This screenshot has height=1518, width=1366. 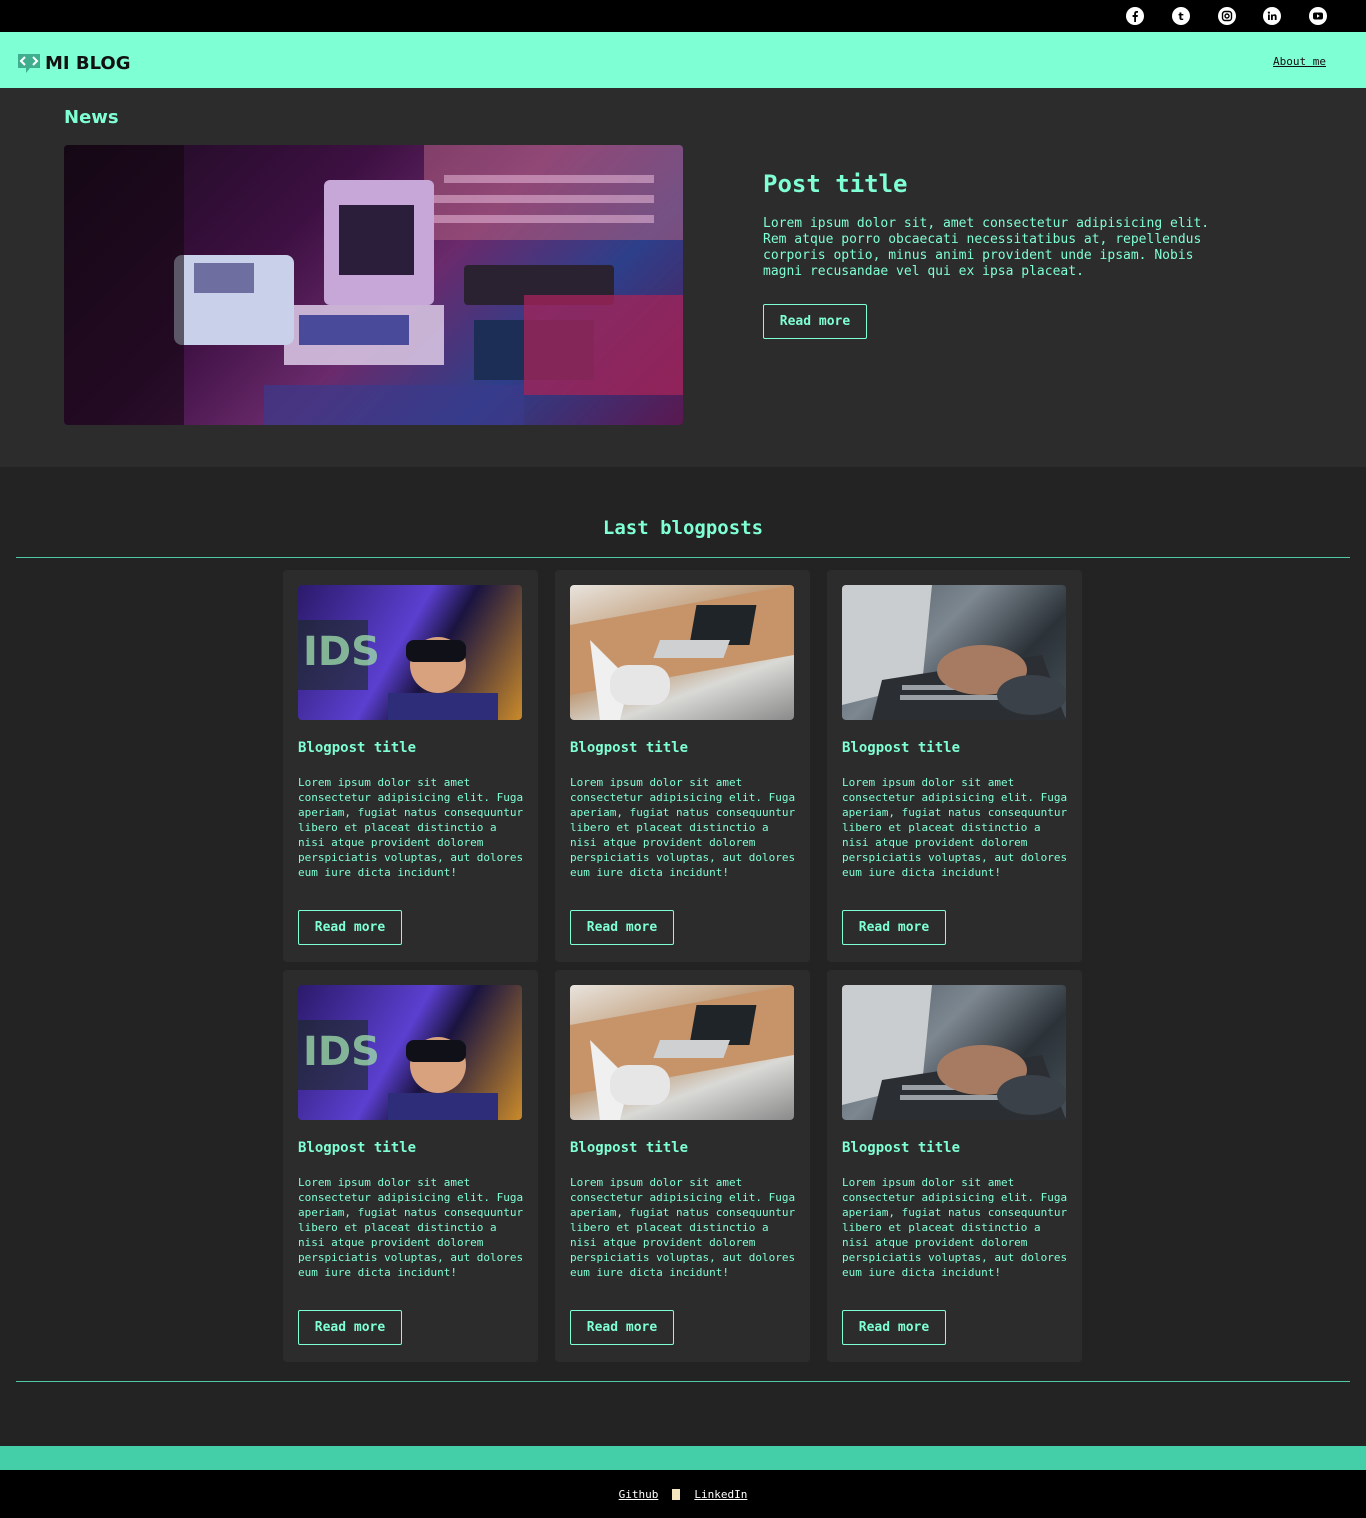 What do you see at coordinates (683, 16) in the screenshot?
I see `social-bar: t` at bounding box center [683, 16].